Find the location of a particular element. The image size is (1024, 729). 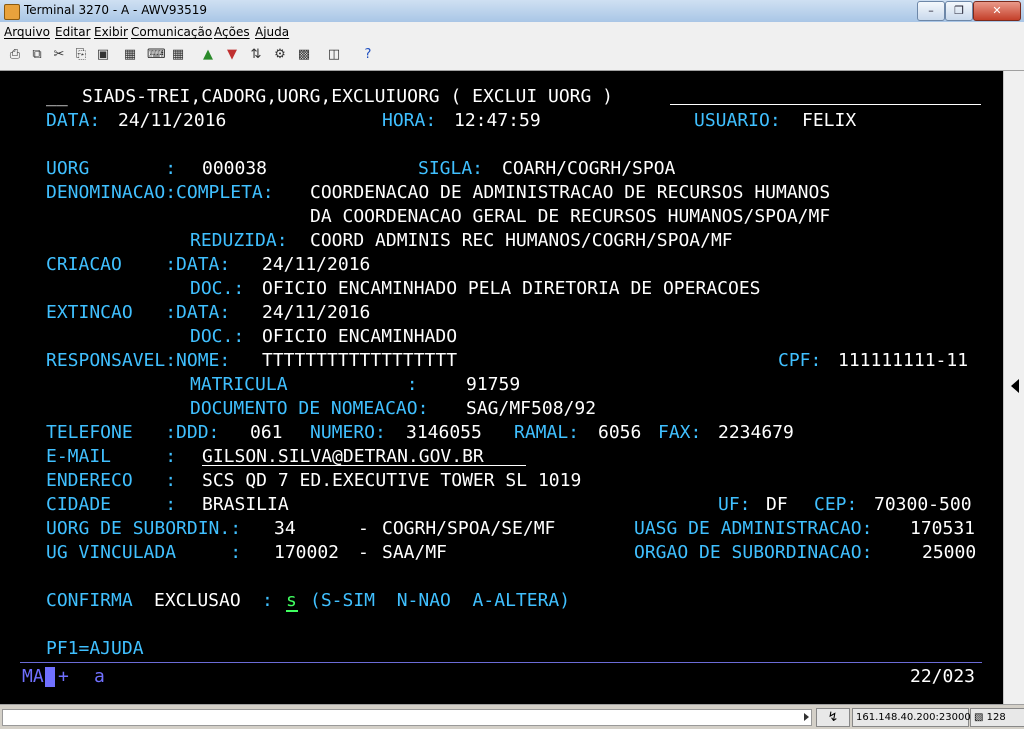

criacao-data: 24/11/2016 is located at coordinates (316, 264).